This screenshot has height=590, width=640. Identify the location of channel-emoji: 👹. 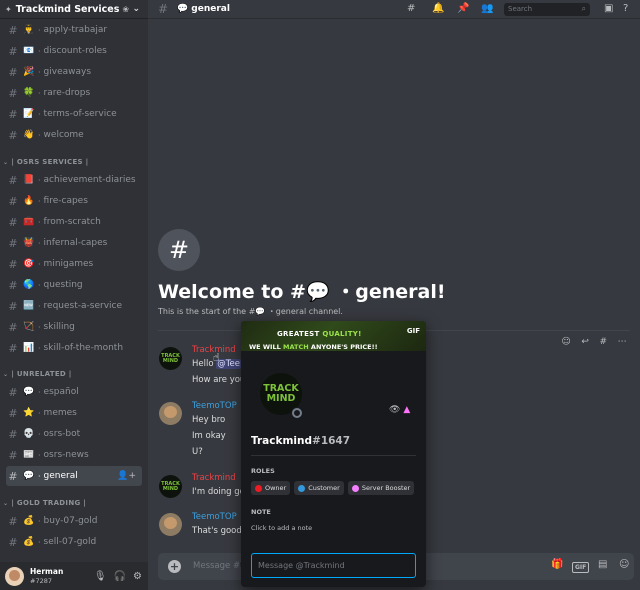
(29, 243).